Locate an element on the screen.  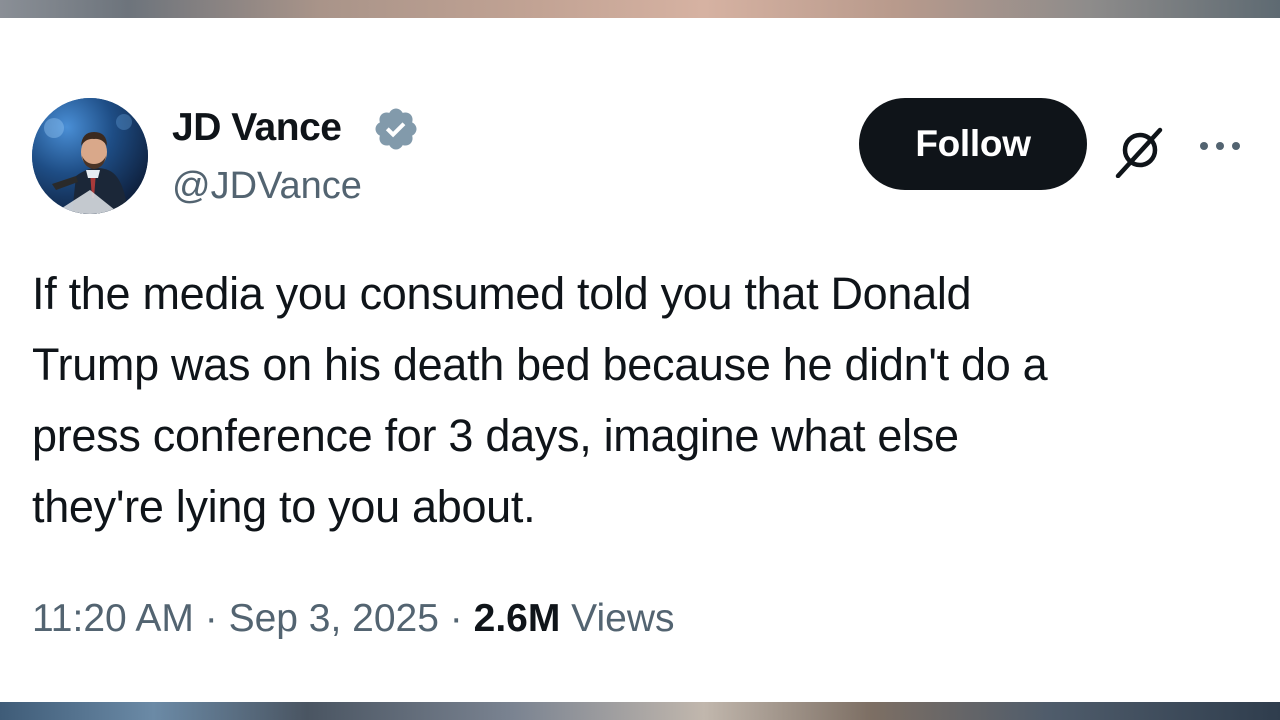
follow-button: Follow is located at coordinates (973, 144).